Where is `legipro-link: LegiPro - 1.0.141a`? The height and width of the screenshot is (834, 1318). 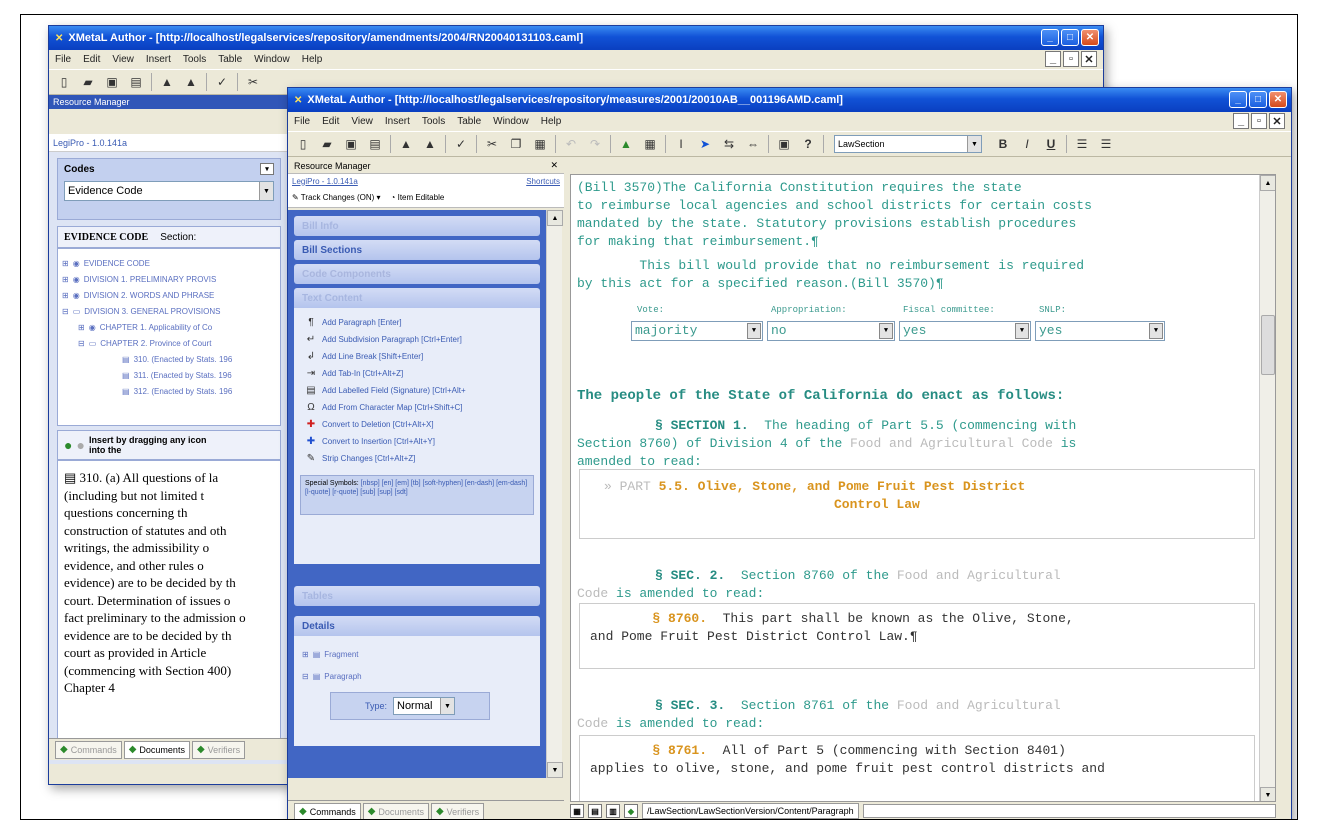
legipro-link: LegiPro - 1.0.141a is located at coordinates (325, 181).